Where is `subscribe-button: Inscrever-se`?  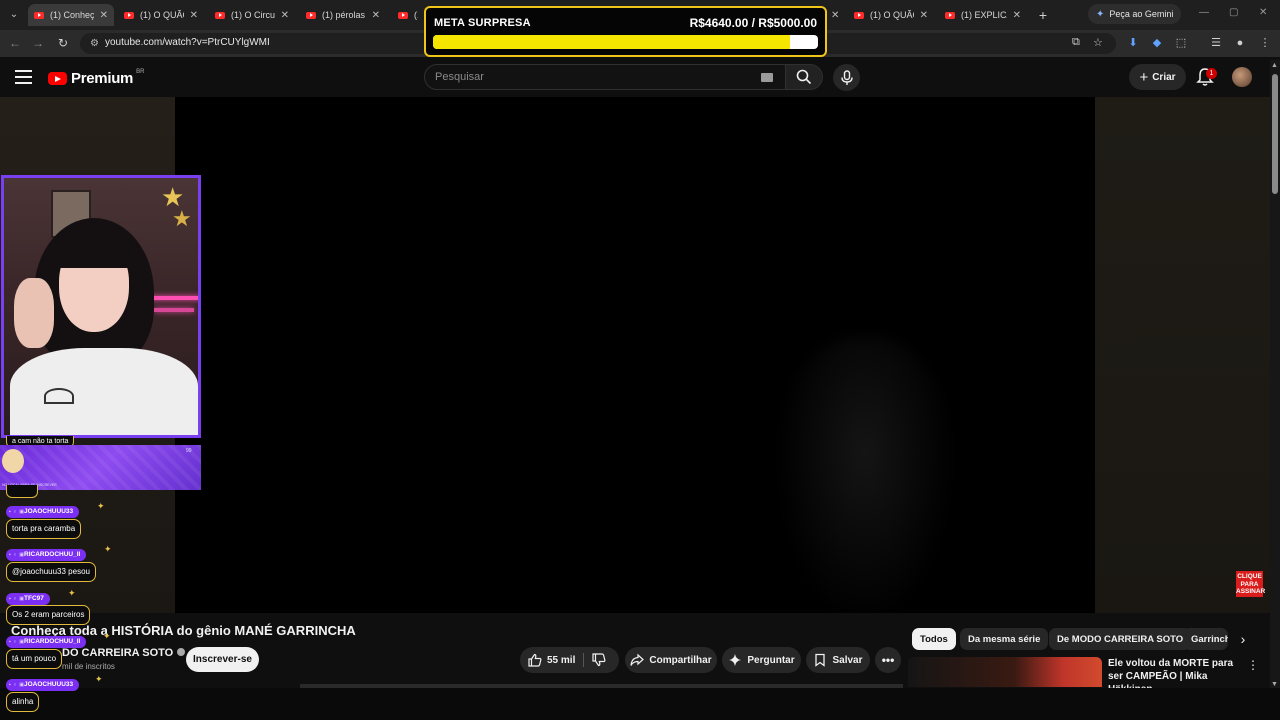 subscribe-button: Inscrever-se is located at coordinates (222, 659).